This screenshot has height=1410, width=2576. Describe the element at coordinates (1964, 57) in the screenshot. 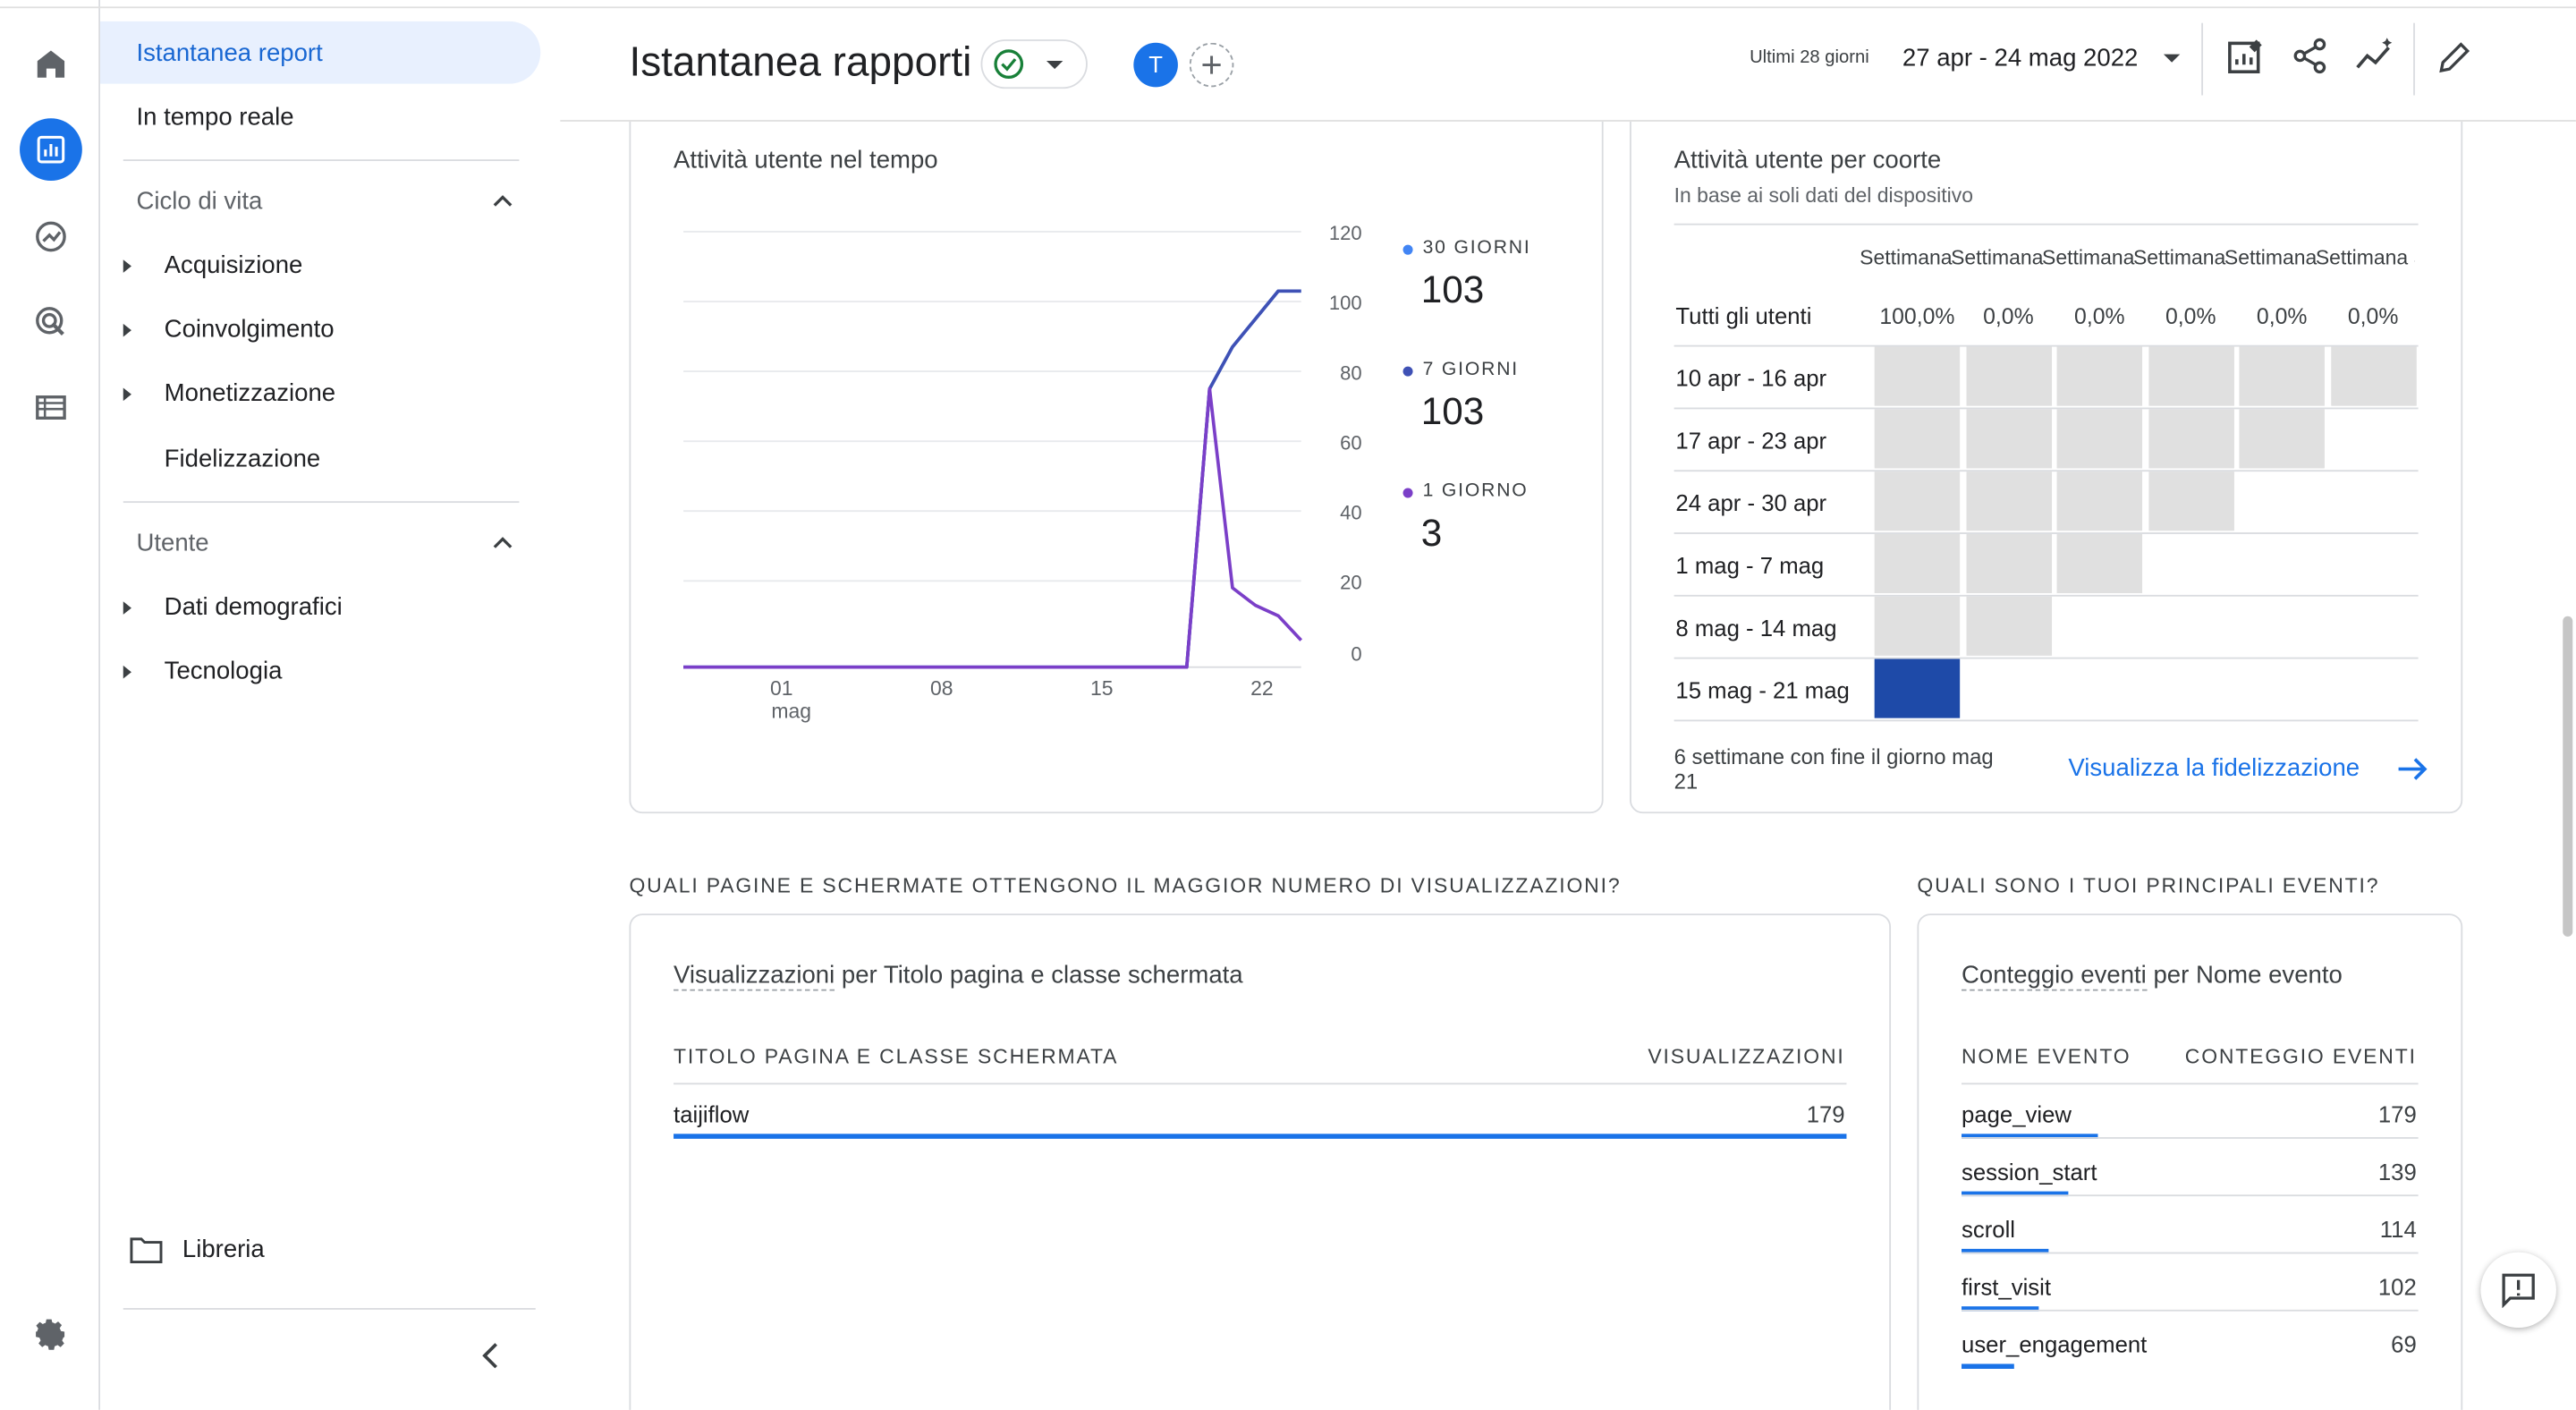

I see `date-range-picker: Ultimi 28 giorni 27 apr - 24 mag 2022` at that location.